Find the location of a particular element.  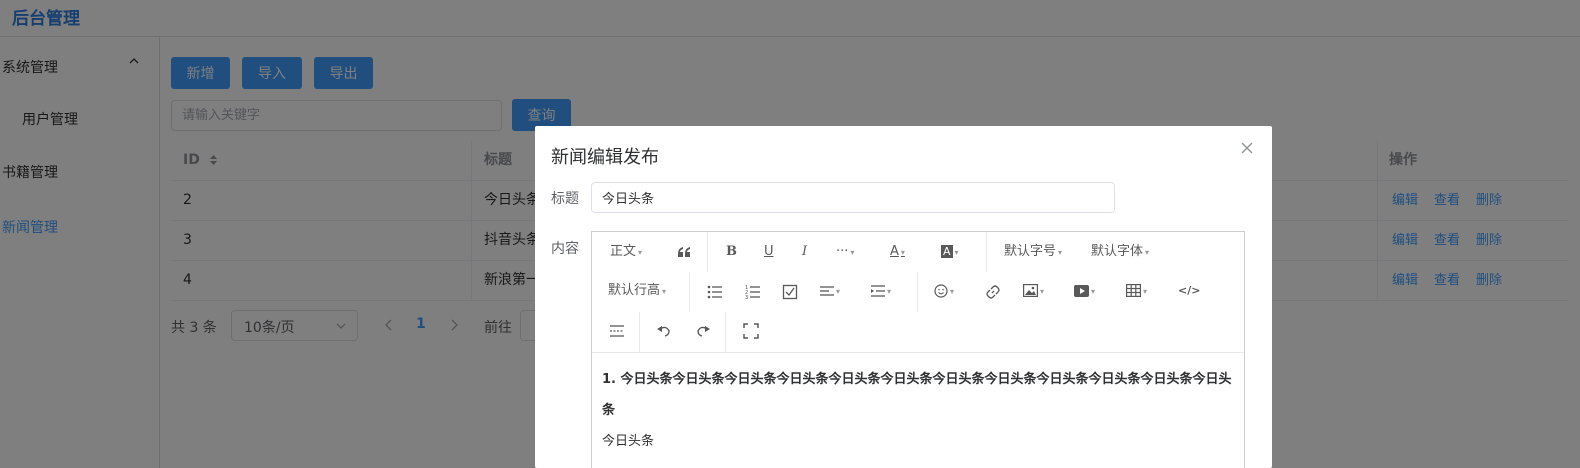

video-icon is located at coordinates (1081, 290).